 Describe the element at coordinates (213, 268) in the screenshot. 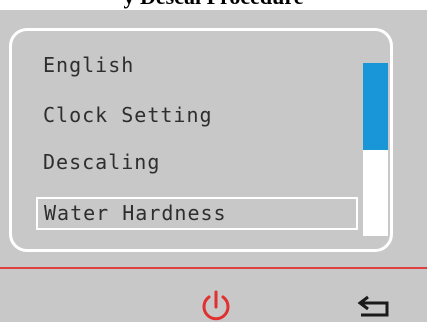

I see `divider` at that location.